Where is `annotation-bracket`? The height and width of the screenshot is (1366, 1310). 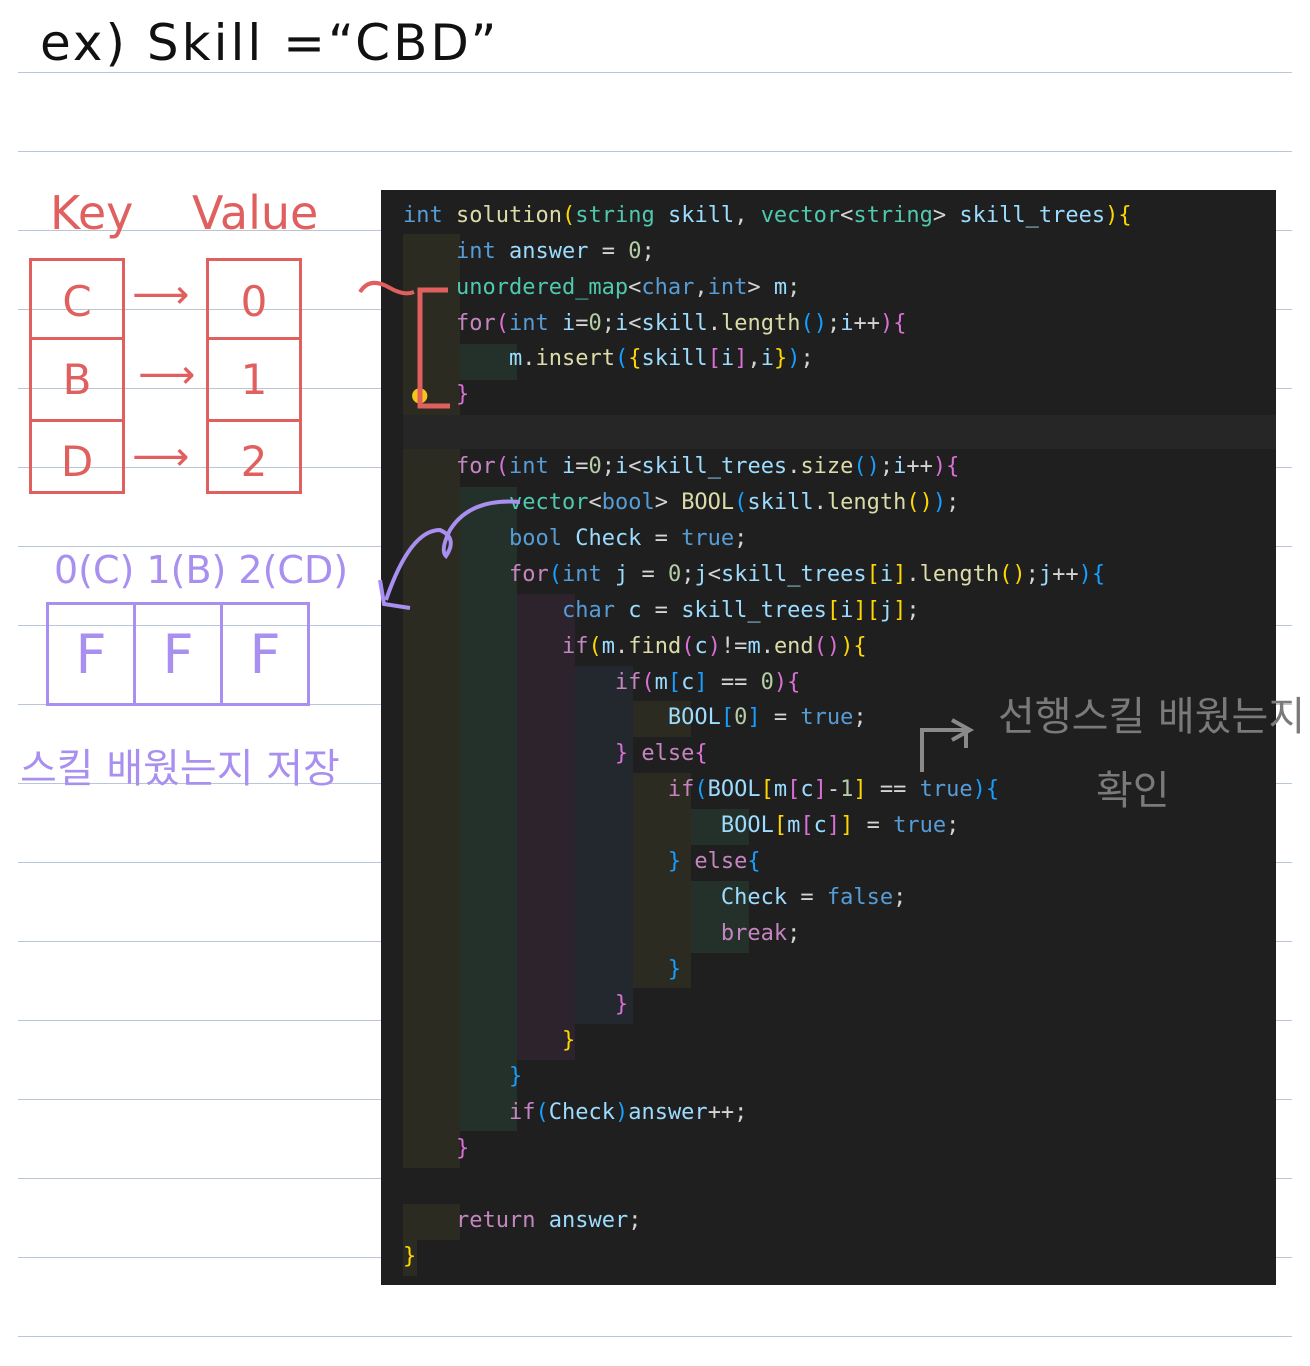 annotation-bracket is located at coordinates (404, 344).